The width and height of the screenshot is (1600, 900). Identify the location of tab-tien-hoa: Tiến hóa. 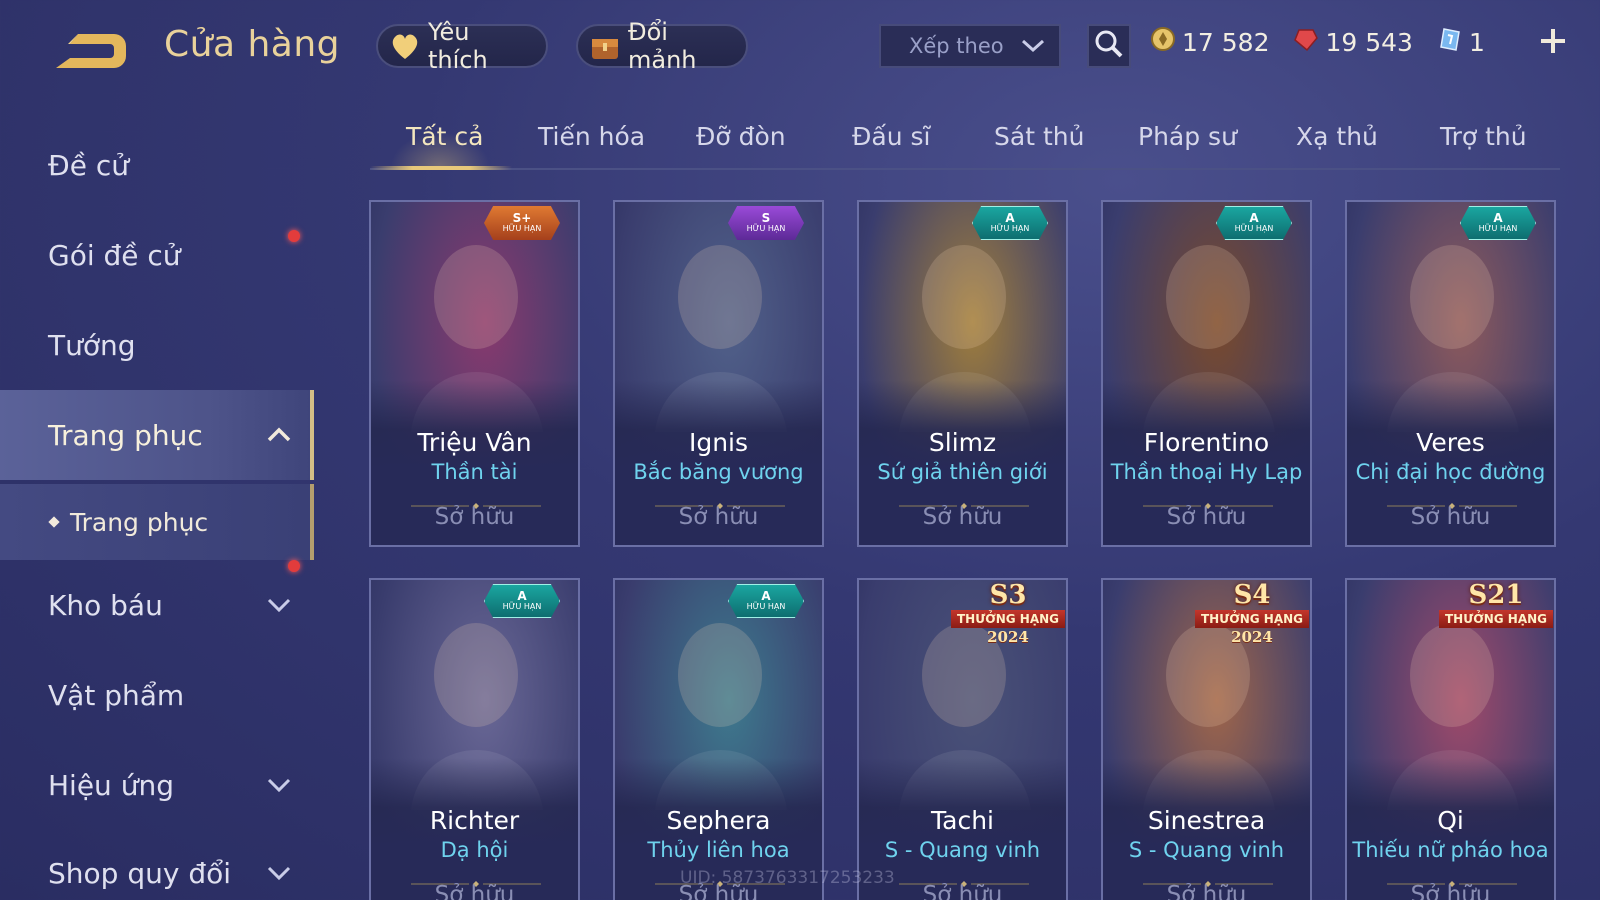
(591, 136).